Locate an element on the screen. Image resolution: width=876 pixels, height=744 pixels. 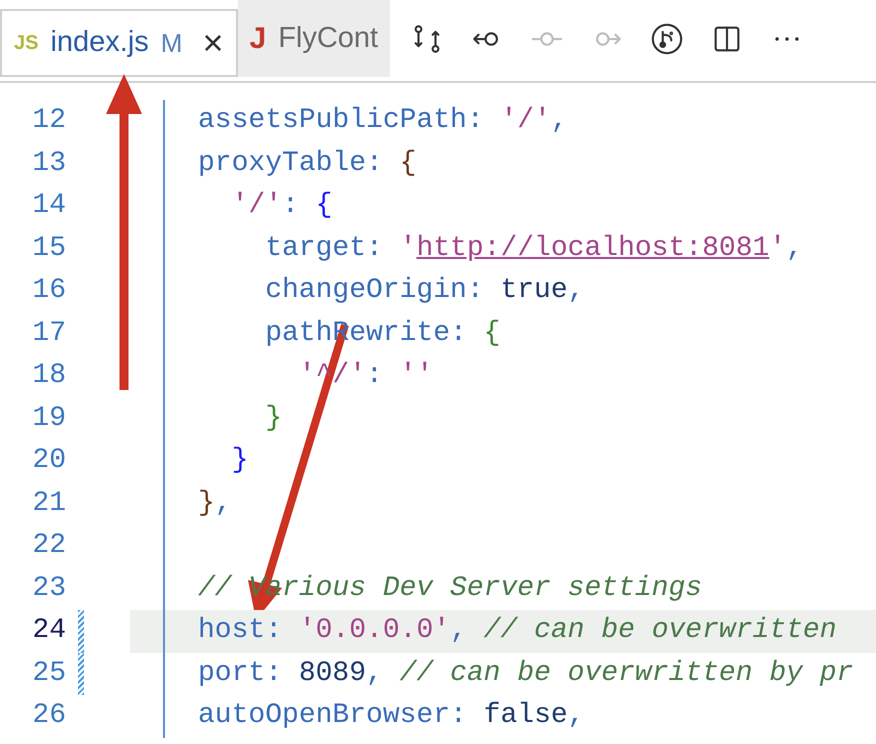
code-line: target: 'http://localhost:8081', is located at coordinates (534, 248).